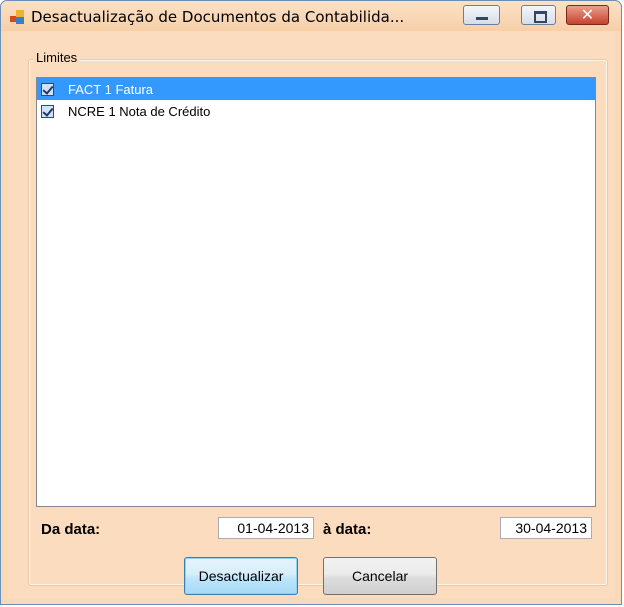 This screenshot has height=607, width=624. Describe the element at coordinates (241, 576) in the screenshot. I see `update-button: Desactualizar` at that location.